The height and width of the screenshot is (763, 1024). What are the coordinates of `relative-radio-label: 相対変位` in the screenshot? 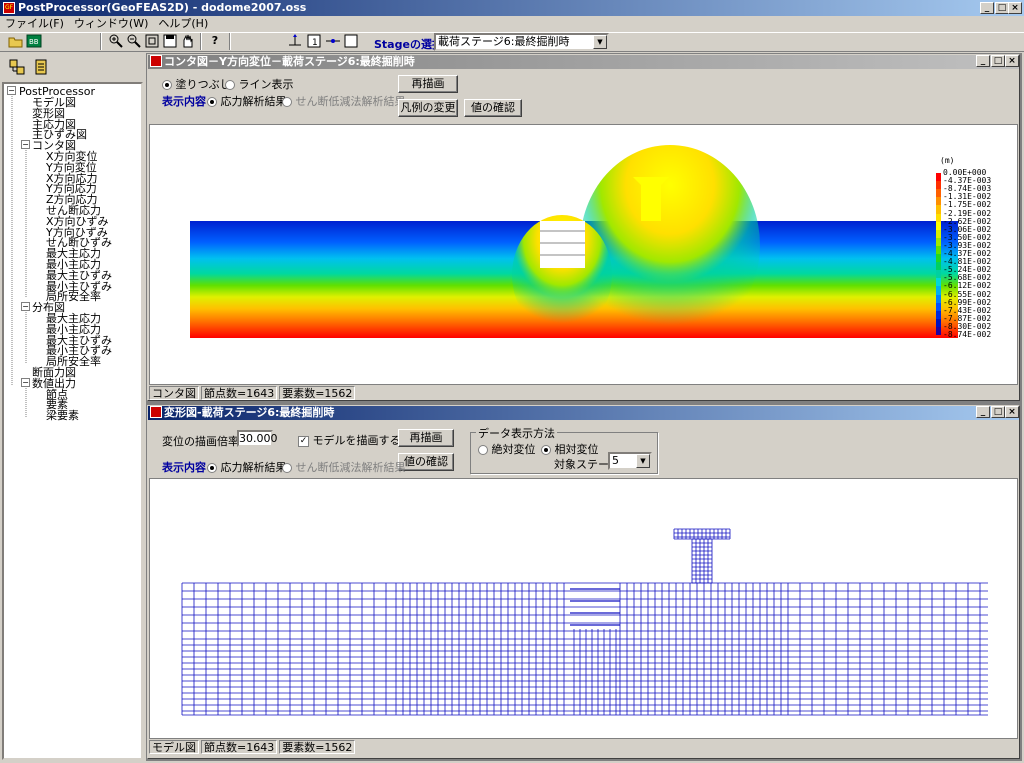 It's located at (576, 449).